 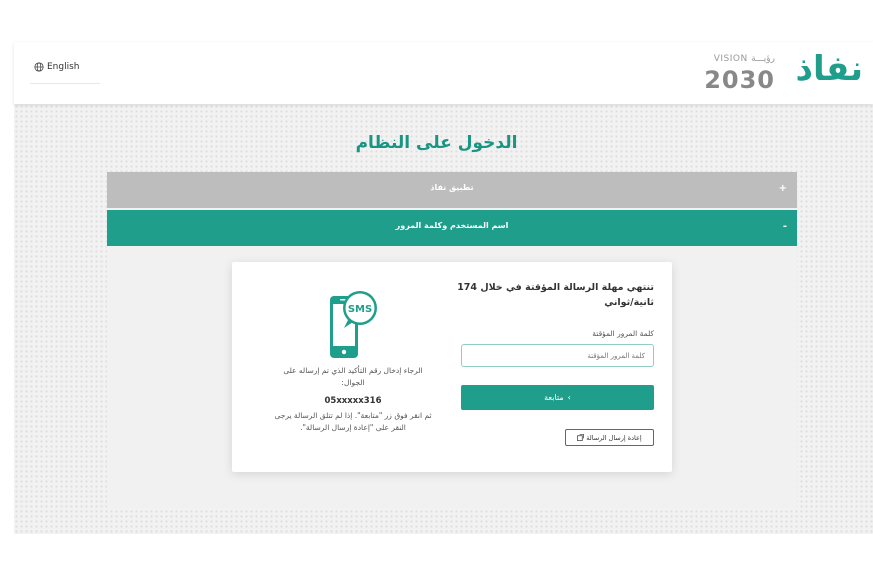 What do you see at coordinates (829, 69) in the screenshot?
I see `nafath-logo: نفاذ` at bounding box center [829, 69].